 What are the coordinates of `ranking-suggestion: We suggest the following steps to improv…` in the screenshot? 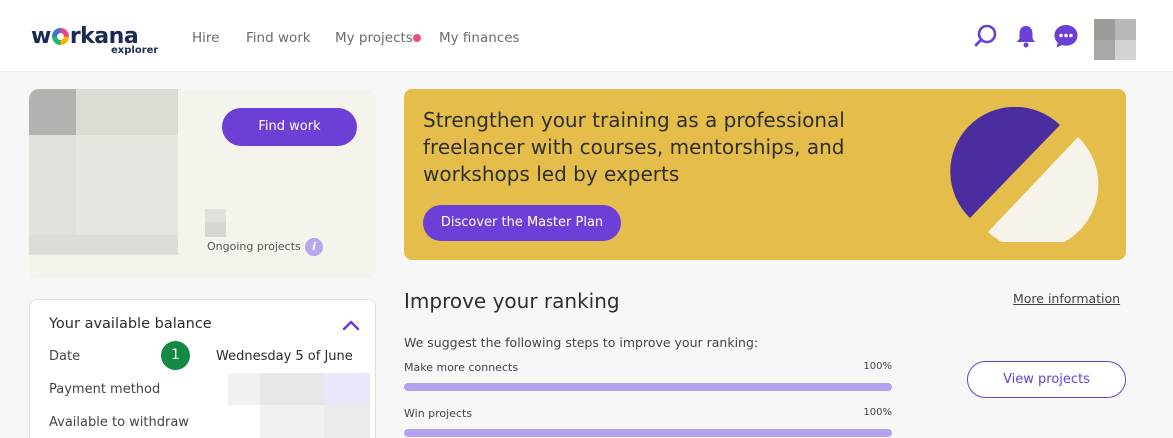 It's located at (581, 342).